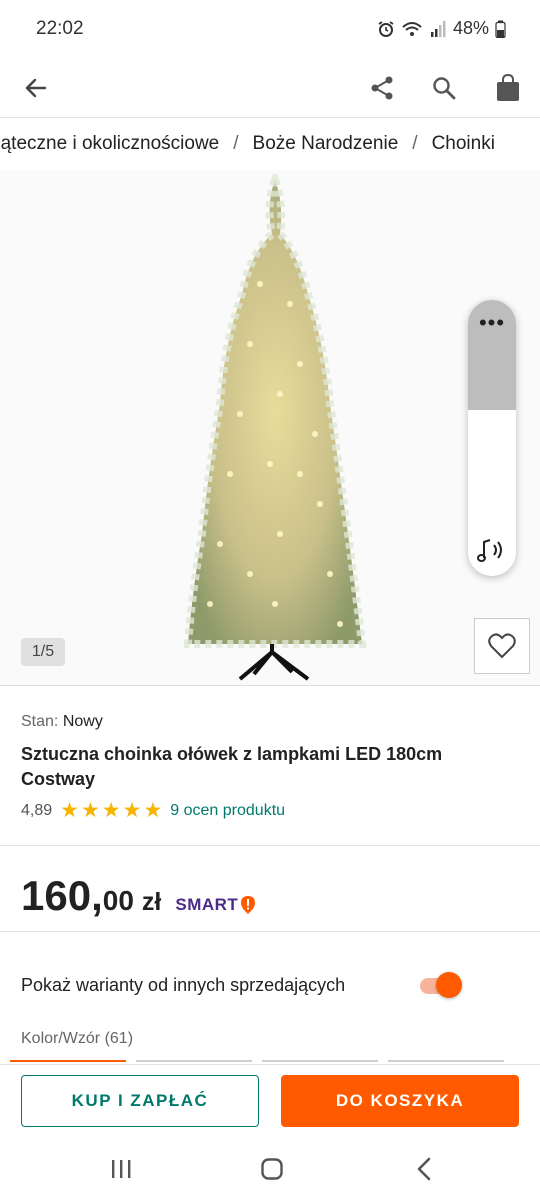  I want to click on music-sound-icon, so click(492, 550).